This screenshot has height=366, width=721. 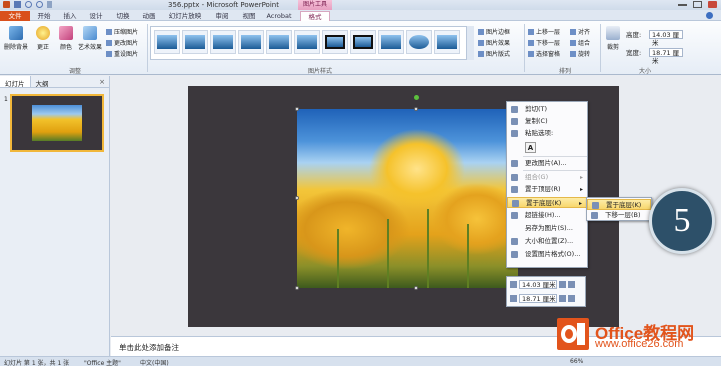 I want to click on reset-picture-button: 重设图片, so click(x=122, y=53).